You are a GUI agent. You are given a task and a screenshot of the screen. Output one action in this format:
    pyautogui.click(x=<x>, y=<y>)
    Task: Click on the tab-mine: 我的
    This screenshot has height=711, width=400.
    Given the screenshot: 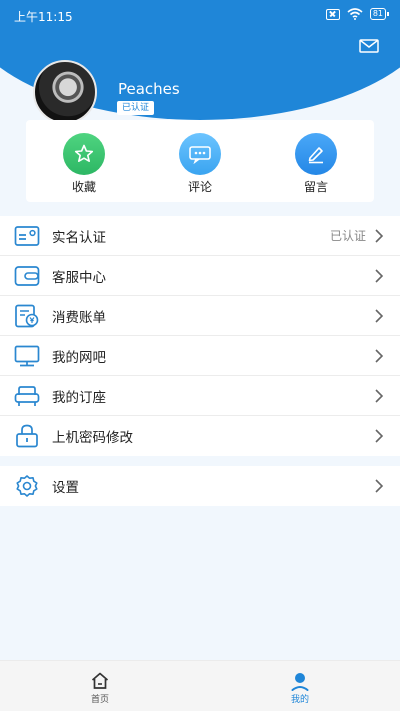 What is the action you would take?
    pyautogui.click(x=300, y=686)
    